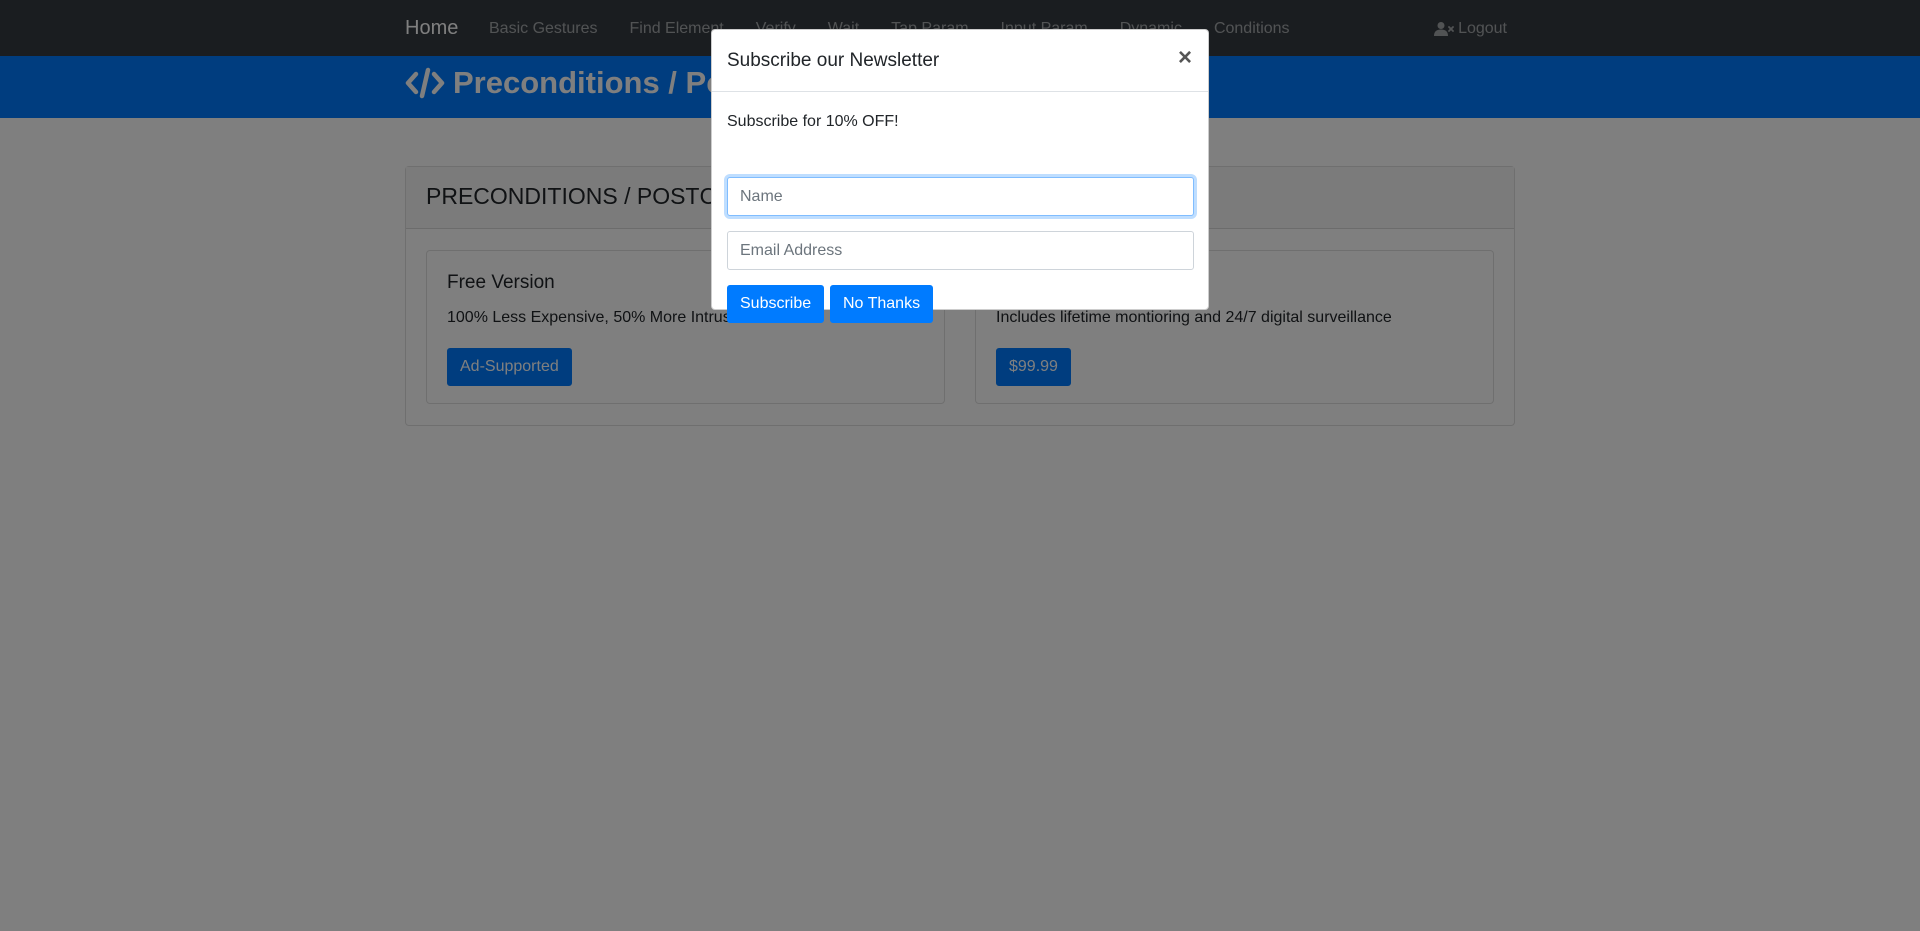  What do you see at coordinates (833, 60) in the screenshot?
I see `modal-title: Subscribe our Newsletter` at bounding box center [833, 60].